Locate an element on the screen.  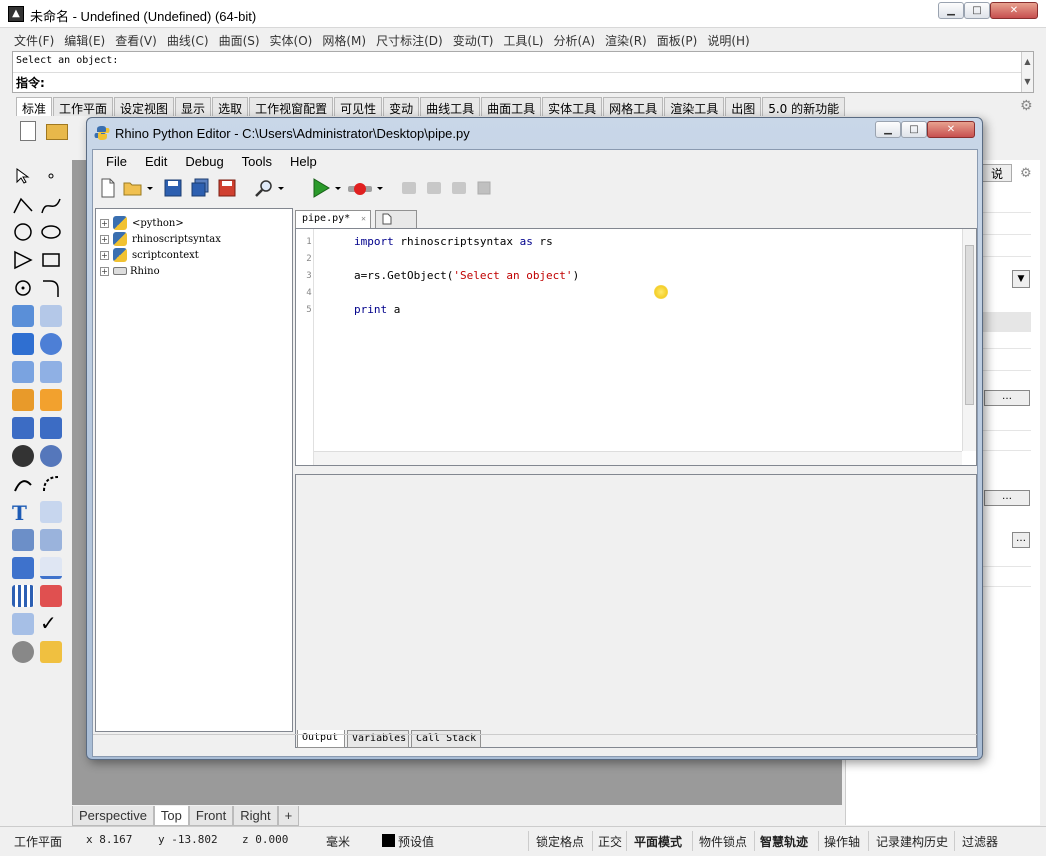
tree-item-python: + <python> is located at coordinates (142, 223).